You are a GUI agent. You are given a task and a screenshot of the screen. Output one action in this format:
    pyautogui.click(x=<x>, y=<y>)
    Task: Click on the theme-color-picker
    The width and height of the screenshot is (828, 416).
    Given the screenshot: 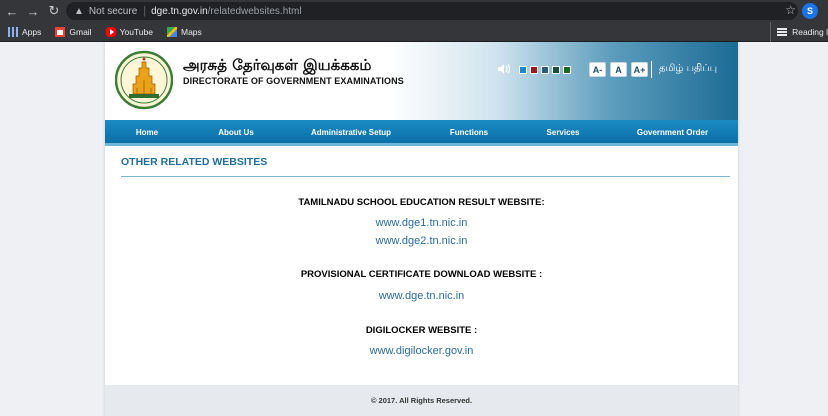 What is the action you would take?
    pyautogui.click(x=546, y=70)
    